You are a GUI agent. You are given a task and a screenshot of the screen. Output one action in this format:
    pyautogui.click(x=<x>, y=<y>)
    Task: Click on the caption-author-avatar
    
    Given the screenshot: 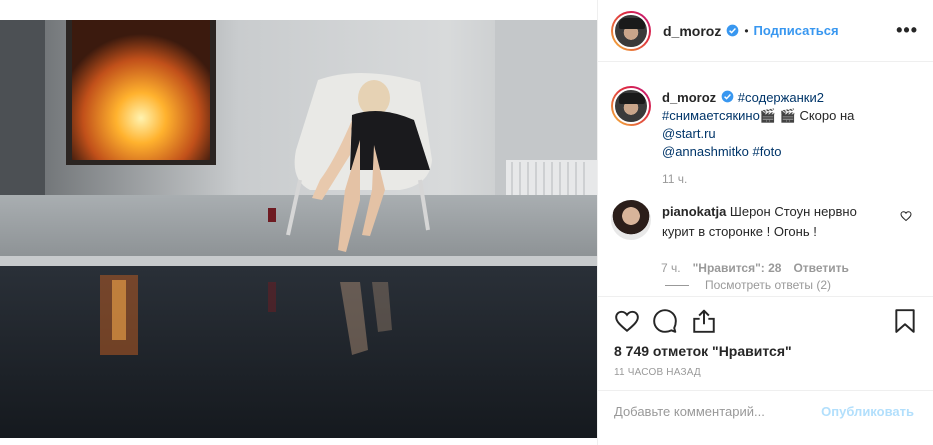 What is the action you would take?
    pyautogui.click(x=631, y=106)
    